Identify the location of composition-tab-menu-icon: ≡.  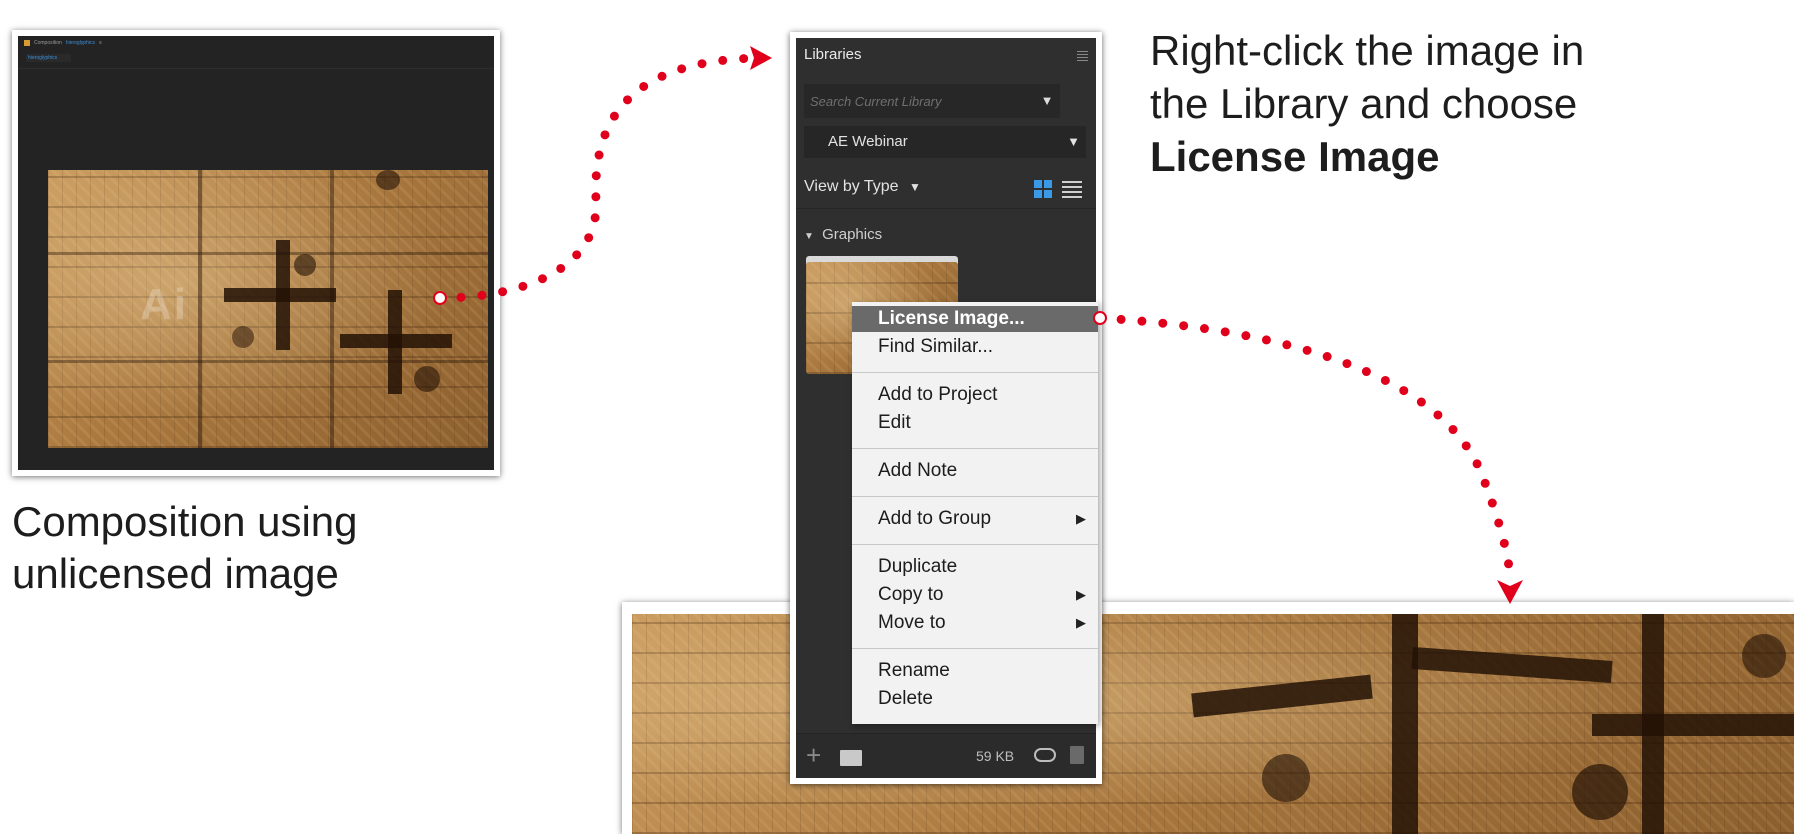
(100, 43).